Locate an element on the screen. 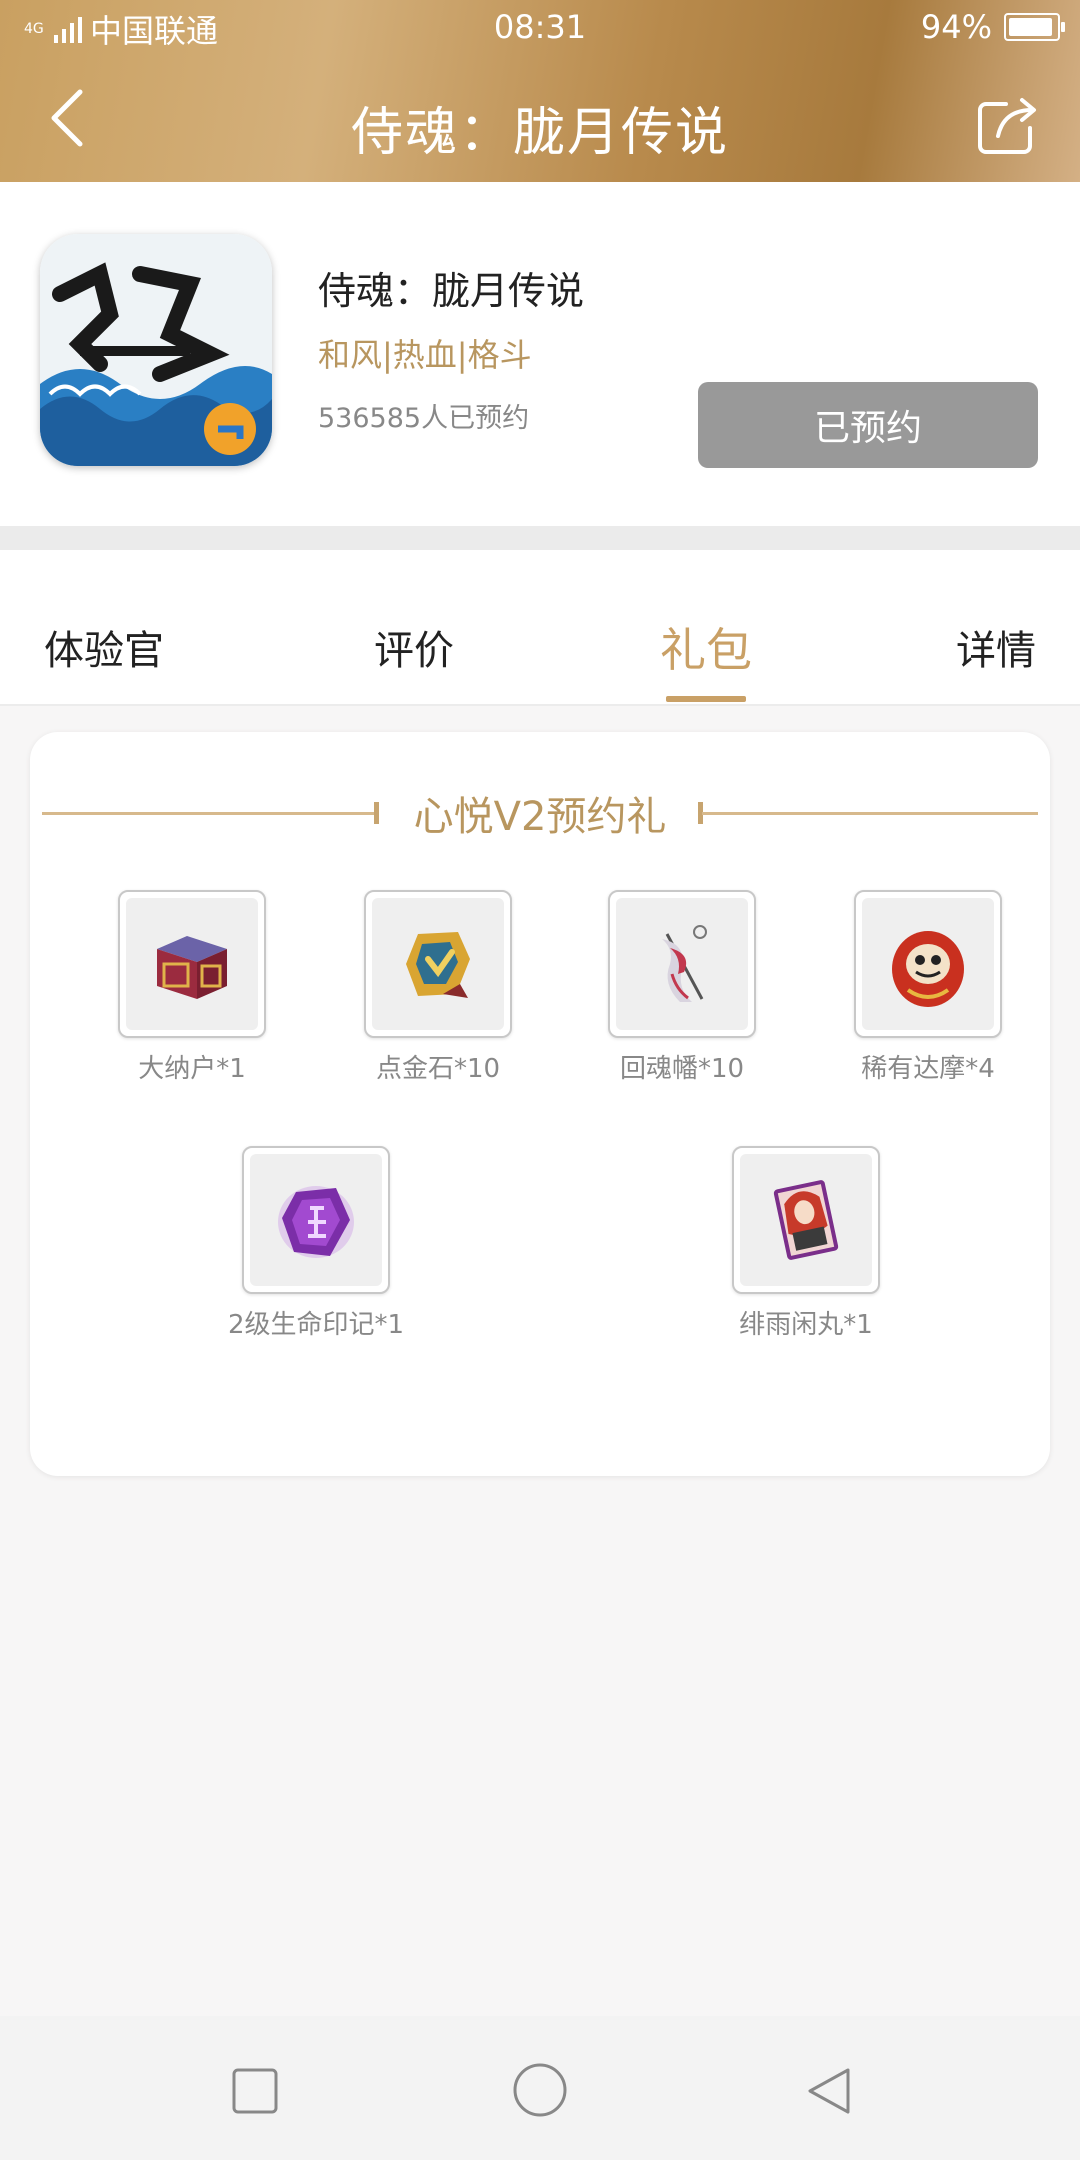 The width and height of the screenshot is (1080, 2160). gift-item-label: 回魂幡*10 is located at coordinates (682, 1069).